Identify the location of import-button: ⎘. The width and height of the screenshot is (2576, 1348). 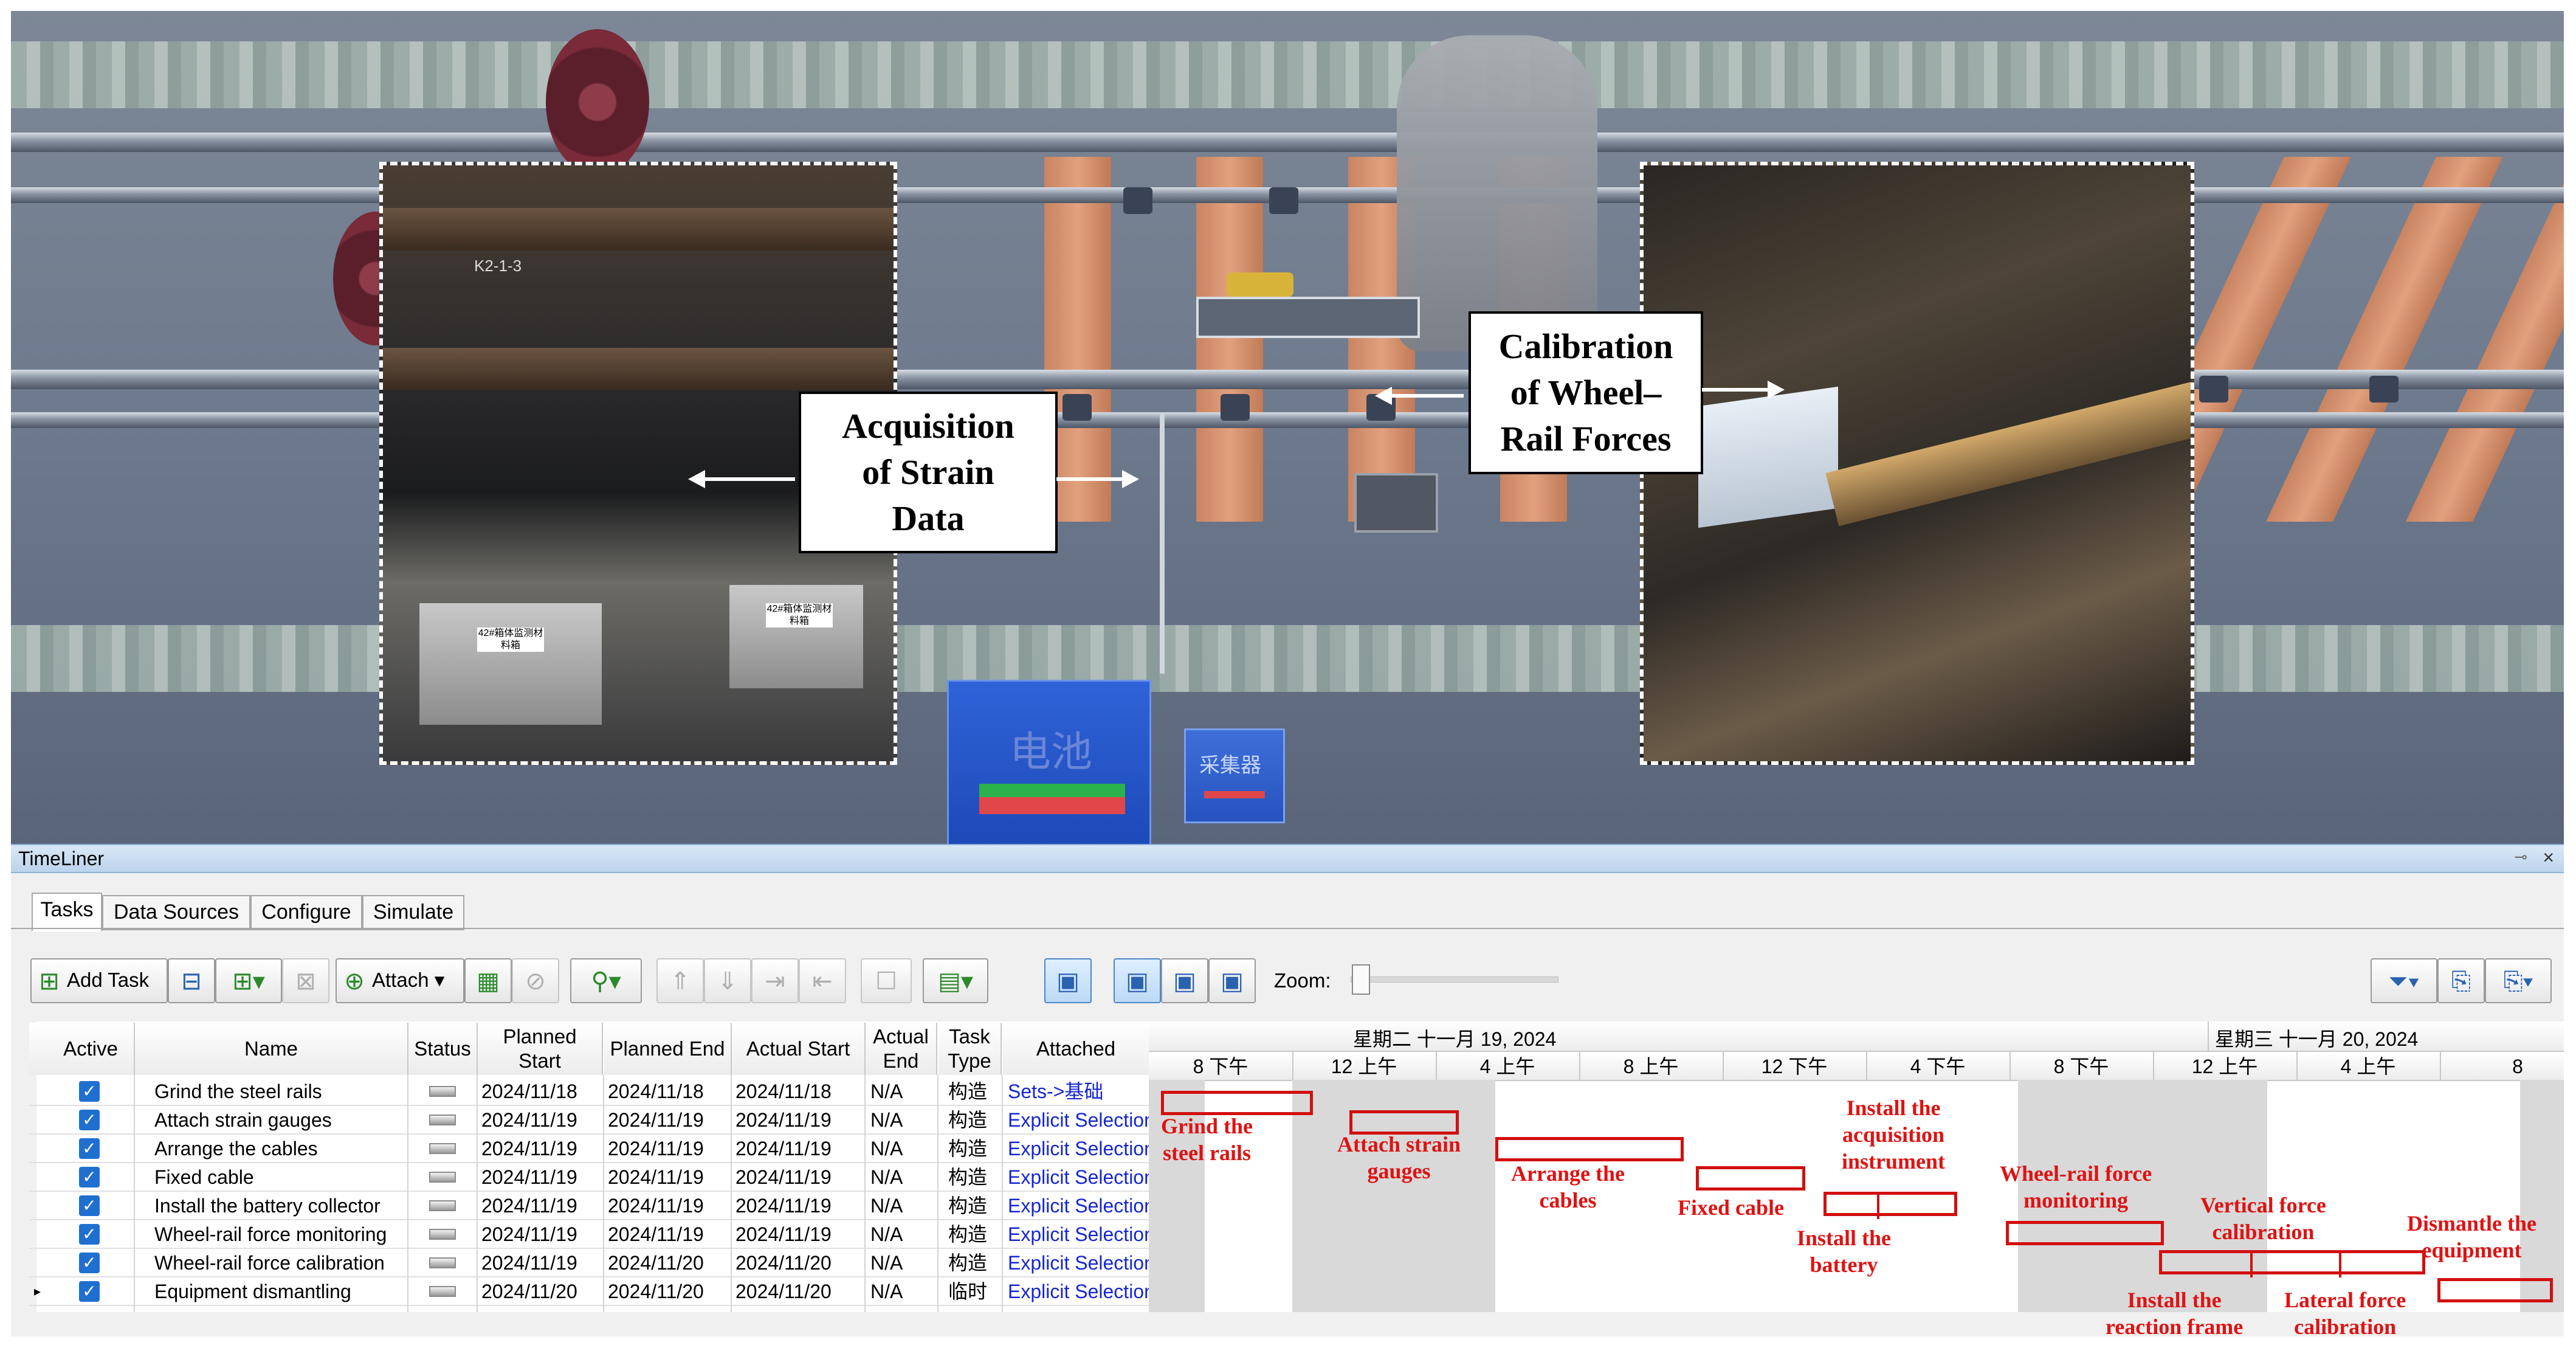
(2461, 980).